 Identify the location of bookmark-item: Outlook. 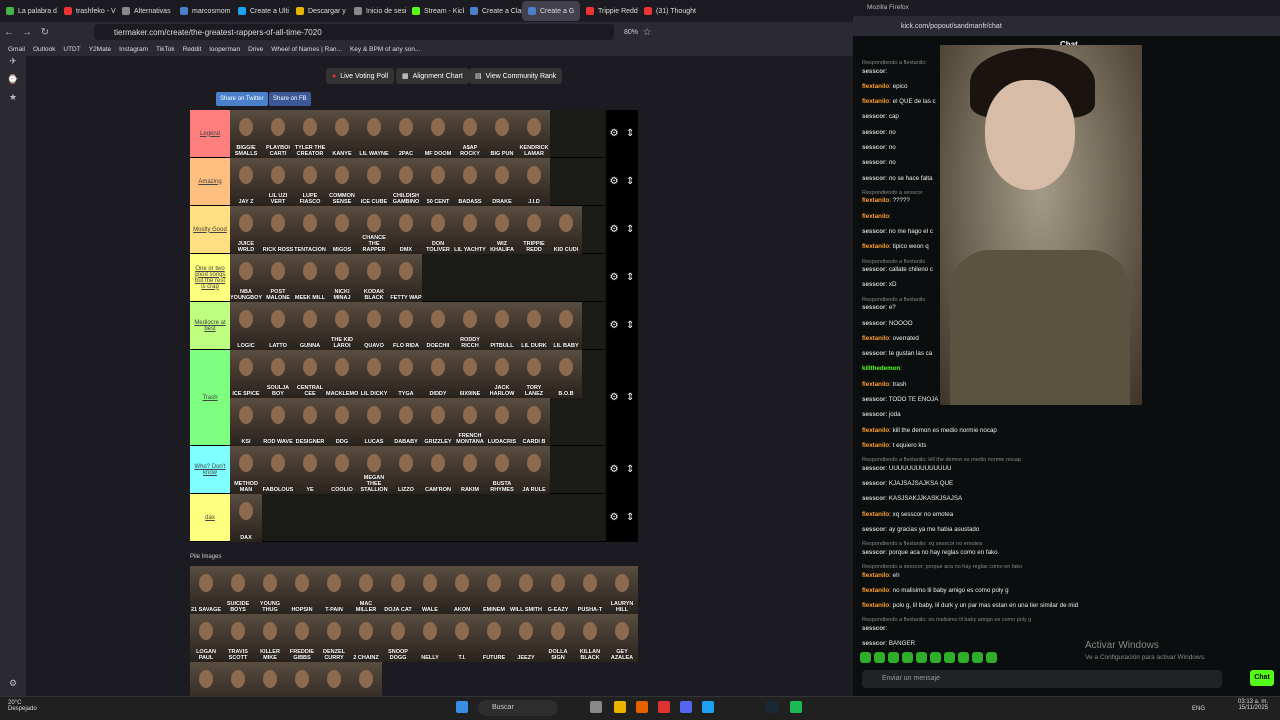
(44, 49).